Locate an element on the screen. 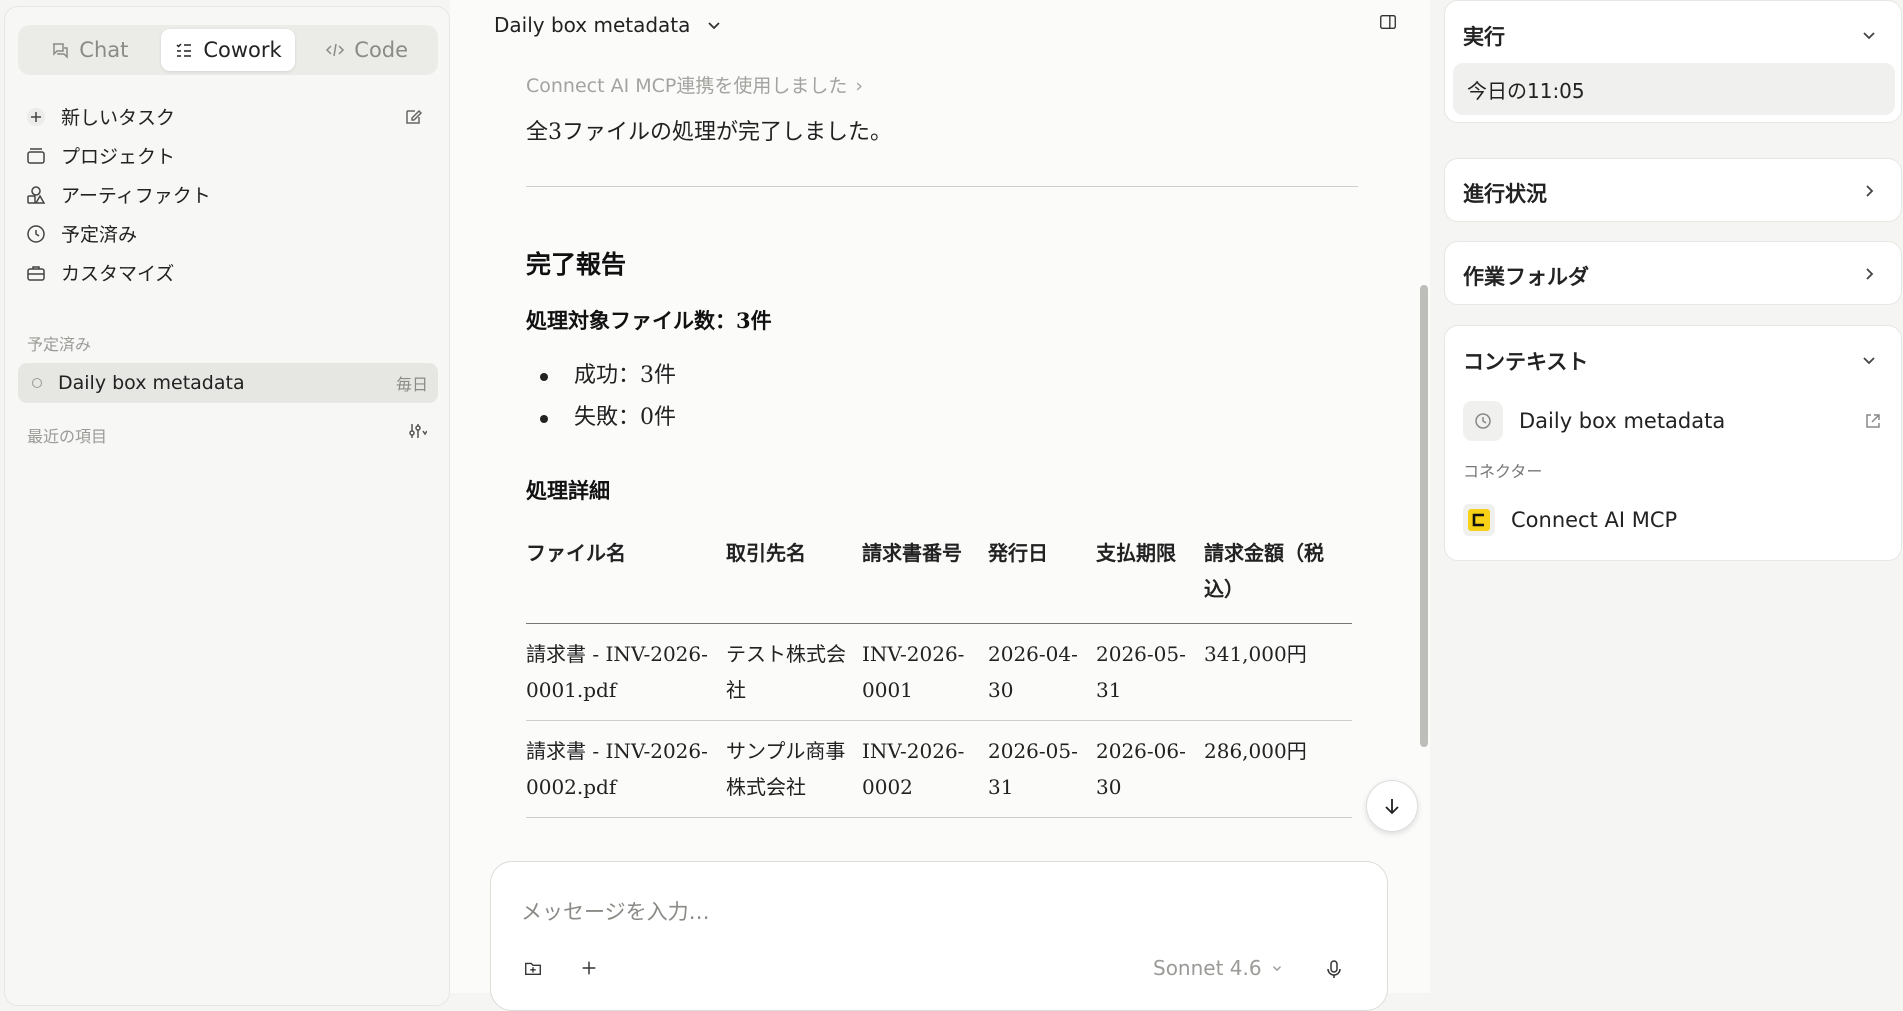 The height and width of the screenshot is (1011, 1903). sidebar-item-artifacts: アーティファクト is located at coordinates (225, 194).